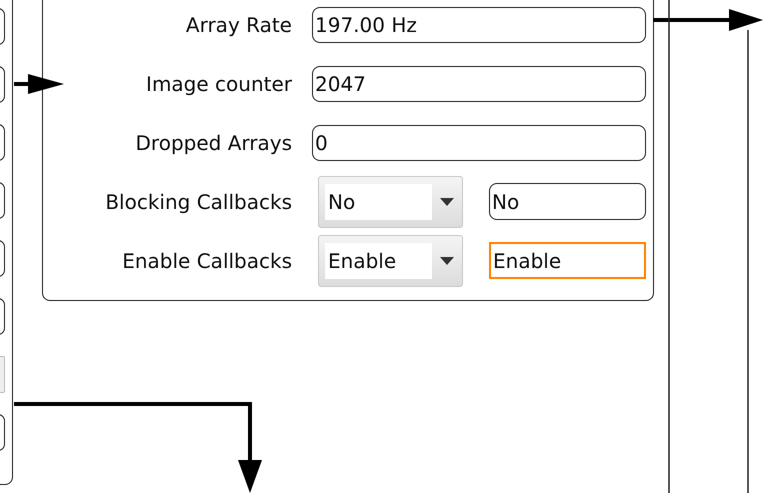 This screenshot has width=763, height=493. Describe the element at coordinates (479, 24) in the screenshot. I see `value-field: 197.00 Hz` at that location.